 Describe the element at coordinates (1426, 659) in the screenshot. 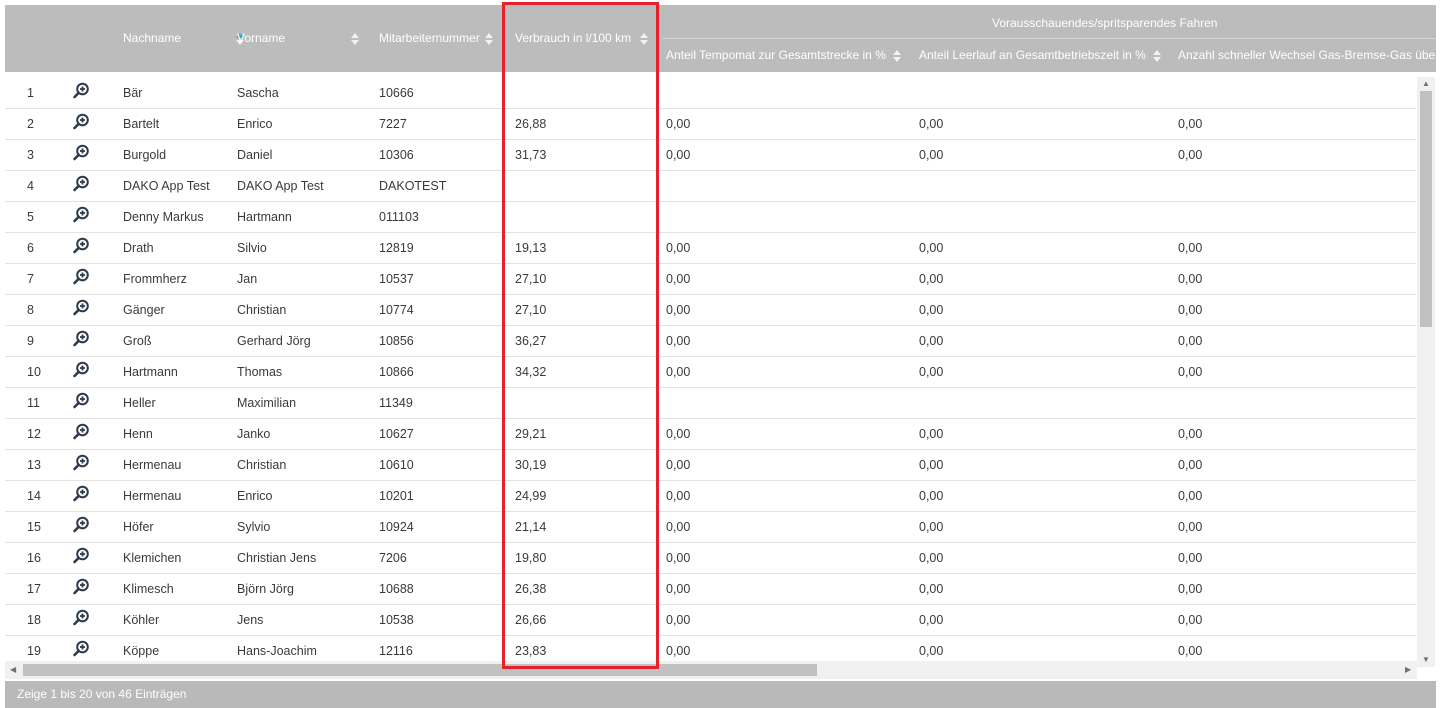

I see `scroll-down-icon: ▼` at that location.